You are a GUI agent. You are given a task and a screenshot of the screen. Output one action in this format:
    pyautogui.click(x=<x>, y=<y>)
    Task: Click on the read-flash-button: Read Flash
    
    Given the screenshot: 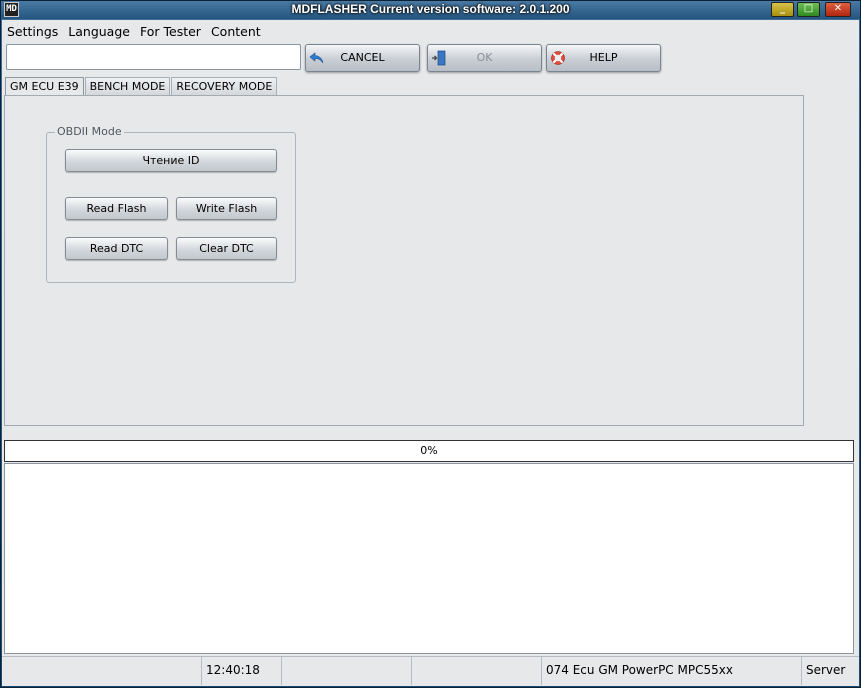 What is the action you would take?
    pyautogui.click(x=116, y=208)
    